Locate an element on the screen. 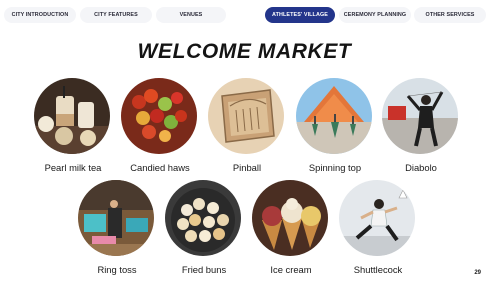 Image resolution: width=489 pixels, height=282 pixels. item-label: Shuttlecock is located at coordinates (378, 269).